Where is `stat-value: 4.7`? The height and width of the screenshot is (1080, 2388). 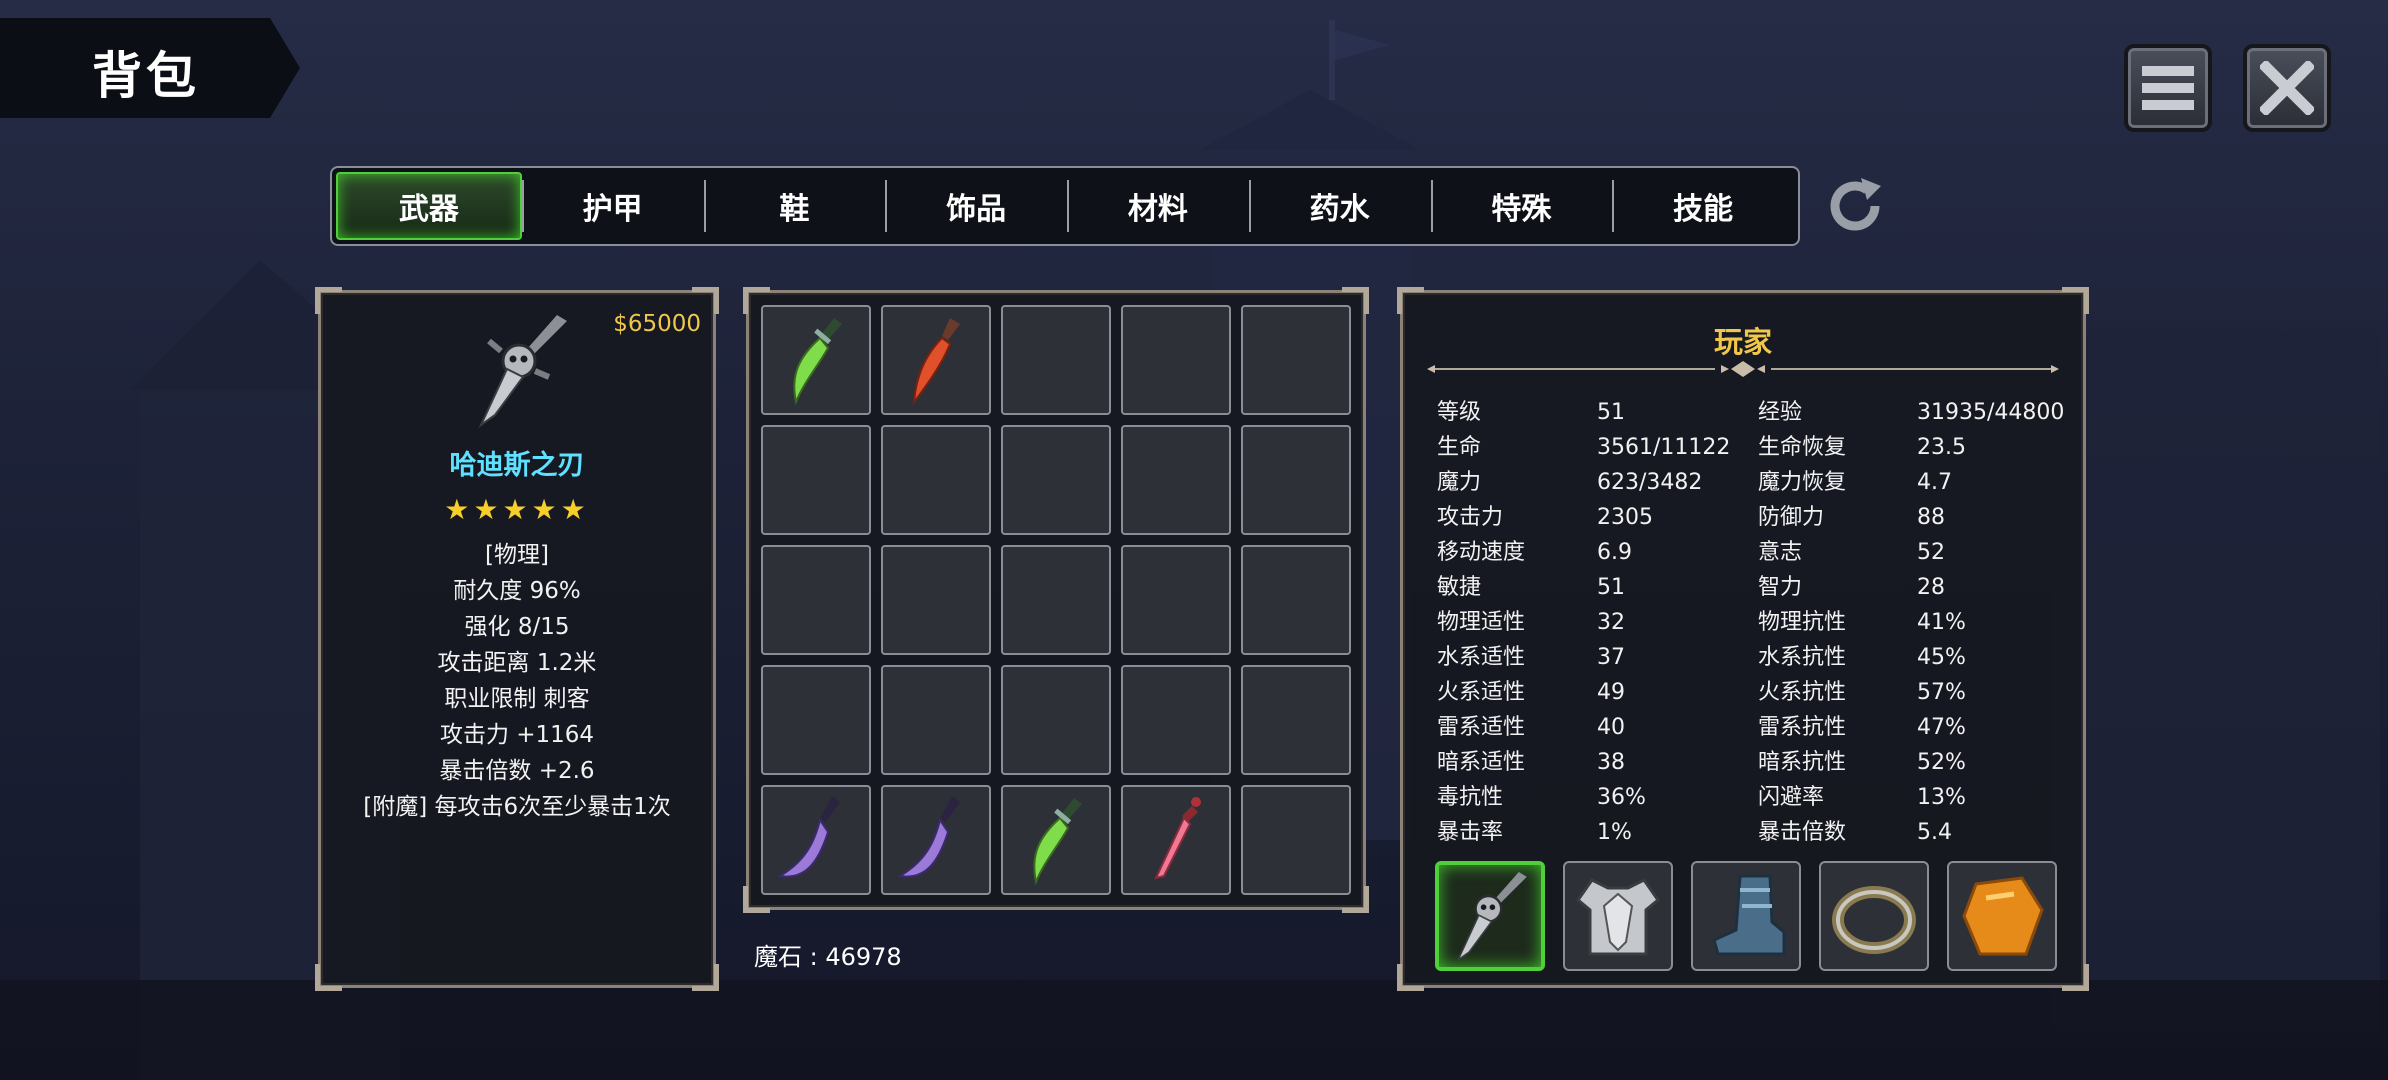
stat-value: 4.7 is located at coordinates (1934, 482).